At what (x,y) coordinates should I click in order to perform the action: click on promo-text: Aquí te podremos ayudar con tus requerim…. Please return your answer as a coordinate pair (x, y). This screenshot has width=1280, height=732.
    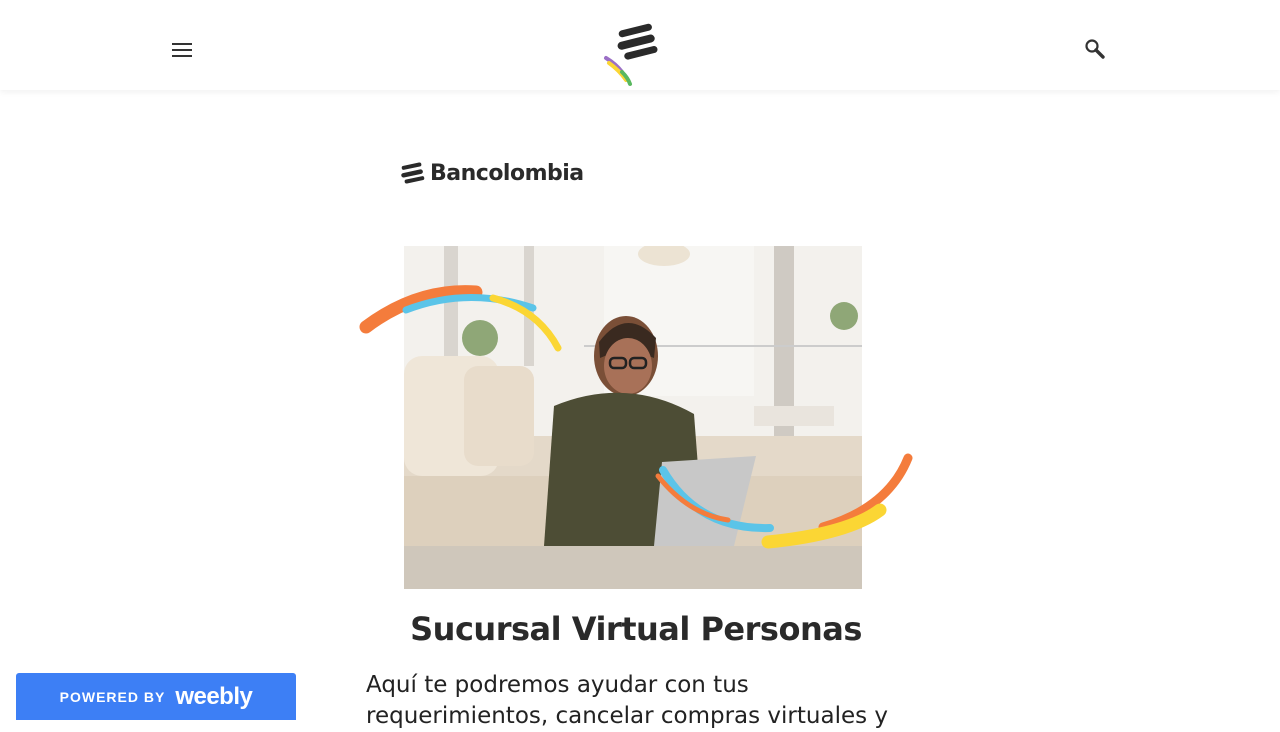
    Looking at the image, I should click on (627, 700).